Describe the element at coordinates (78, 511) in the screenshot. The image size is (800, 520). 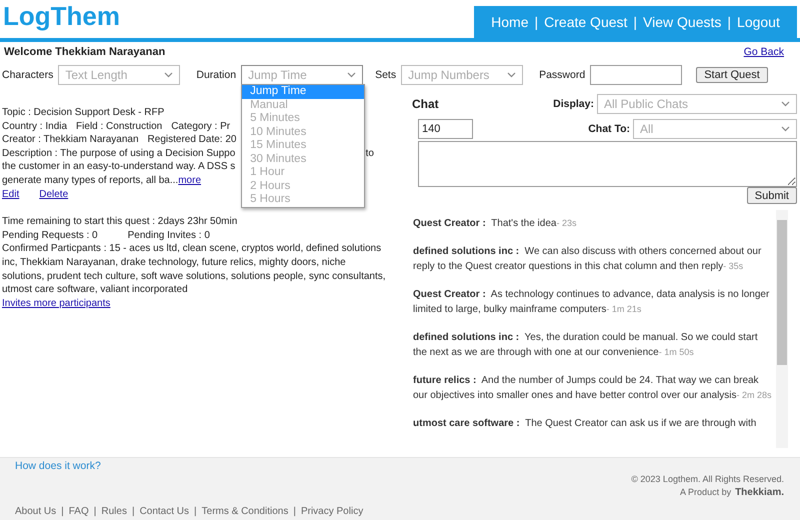
I see `footer-link: FAQ` at that location.